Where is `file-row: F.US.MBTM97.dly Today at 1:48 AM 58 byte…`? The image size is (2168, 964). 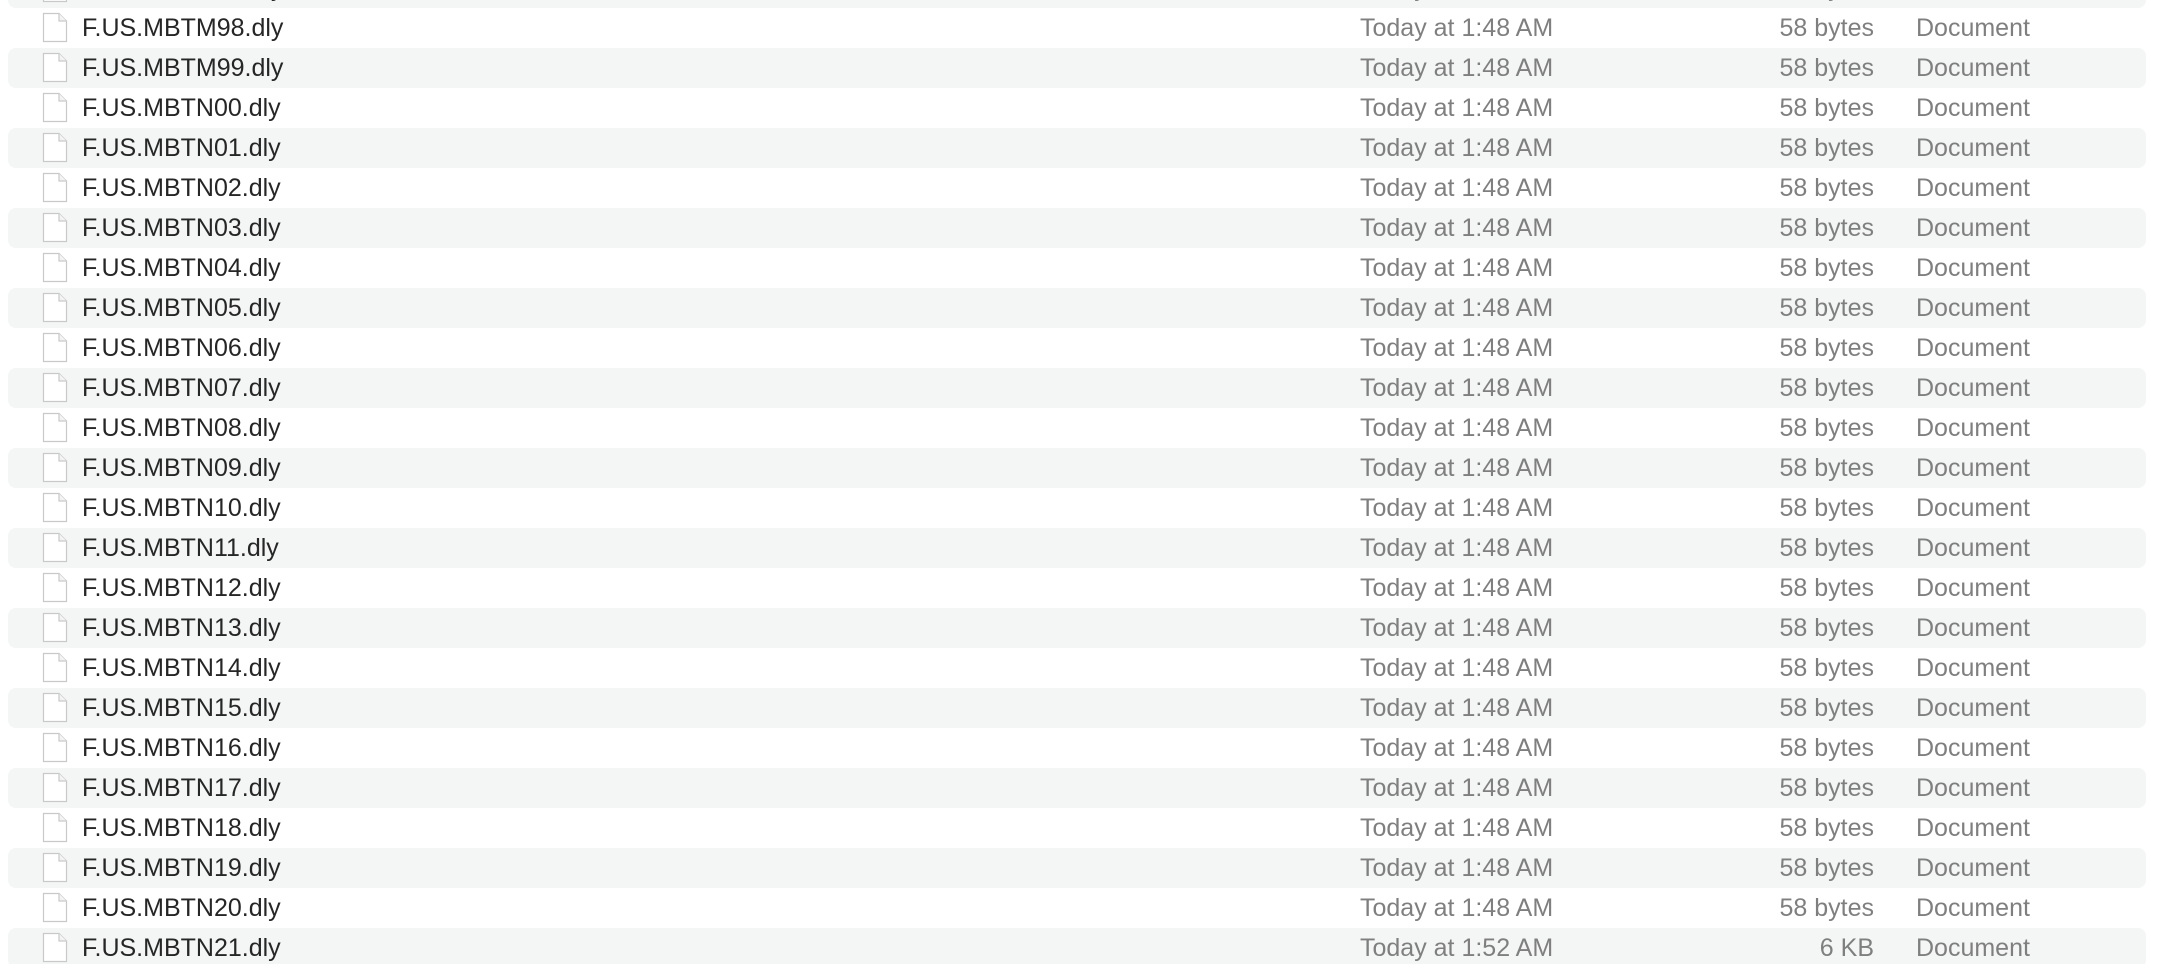
file-row: F.US.MBTM97.dly Today at 1:48 AM 58 byte… is located at coordinates (1077, 4).